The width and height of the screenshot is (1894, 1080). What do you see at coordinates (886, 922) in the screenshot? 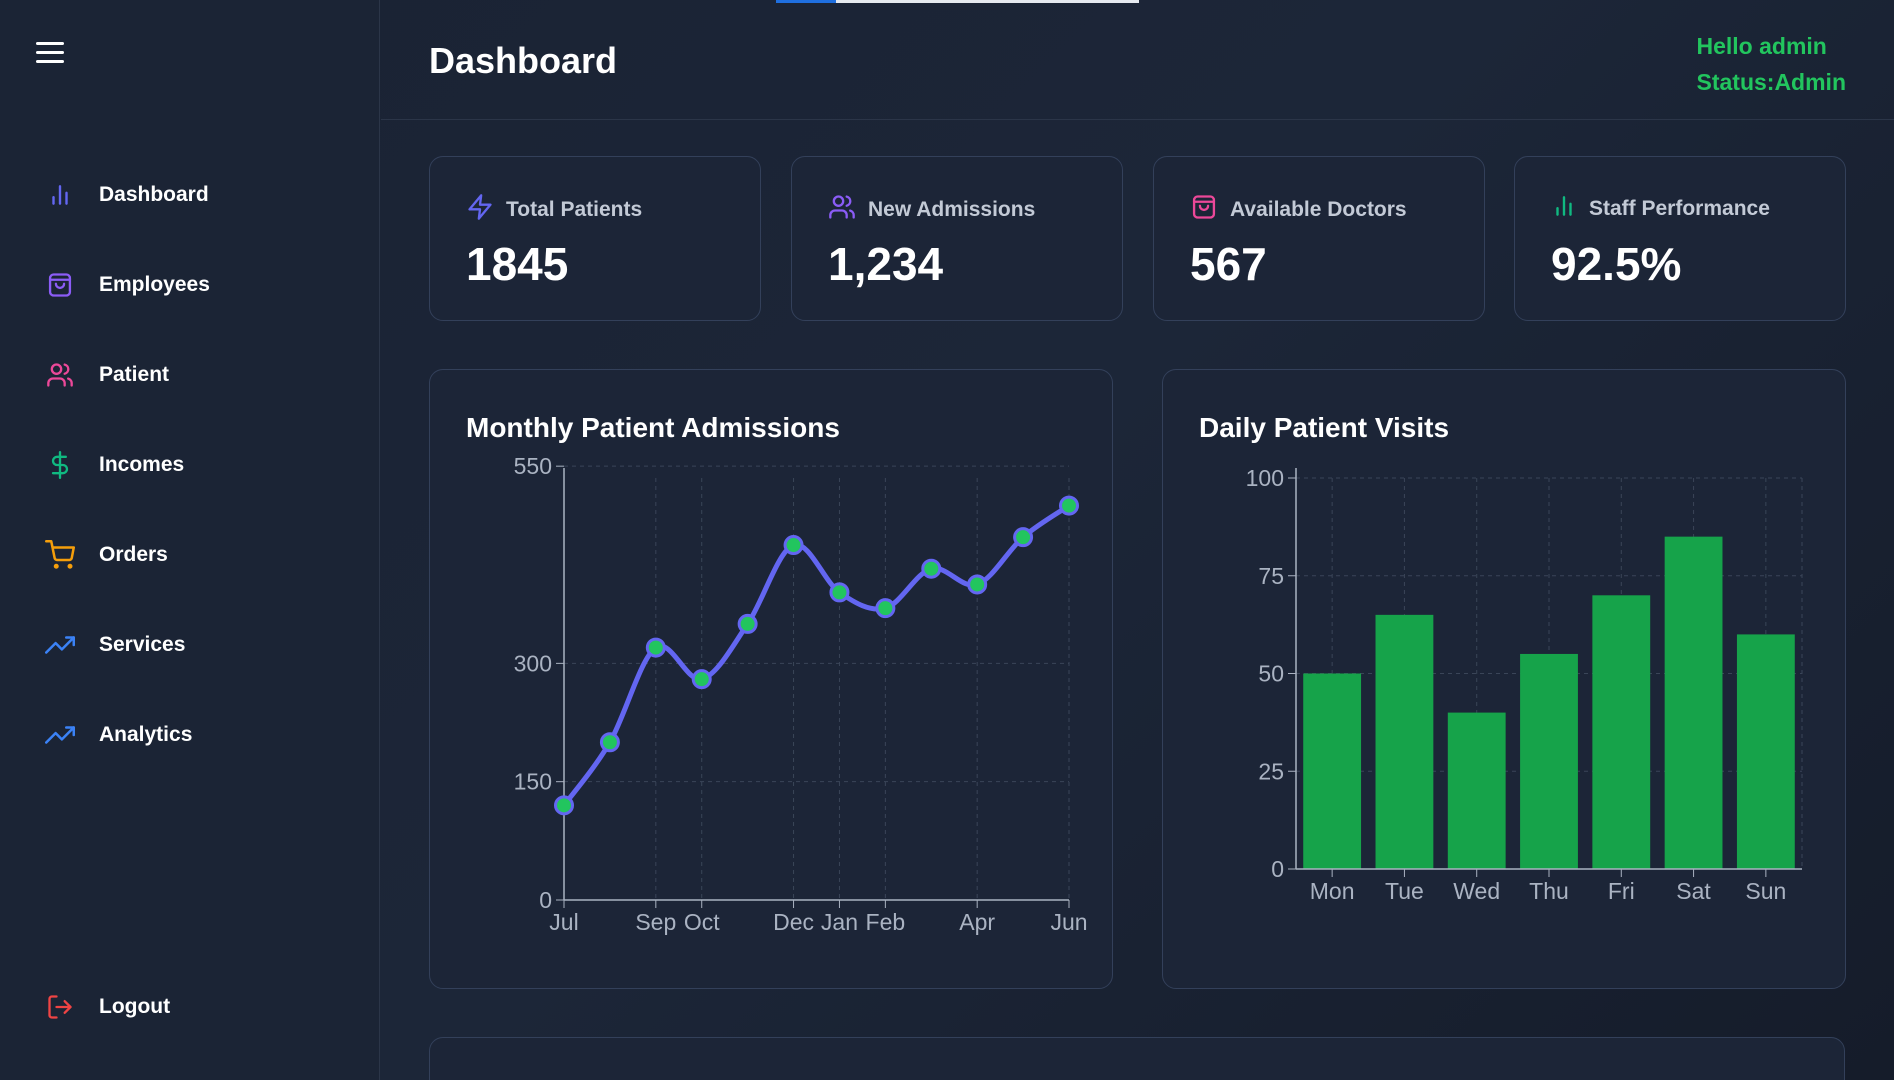
I see `x-tick-label: Feb` at bounding box center [886, 922].